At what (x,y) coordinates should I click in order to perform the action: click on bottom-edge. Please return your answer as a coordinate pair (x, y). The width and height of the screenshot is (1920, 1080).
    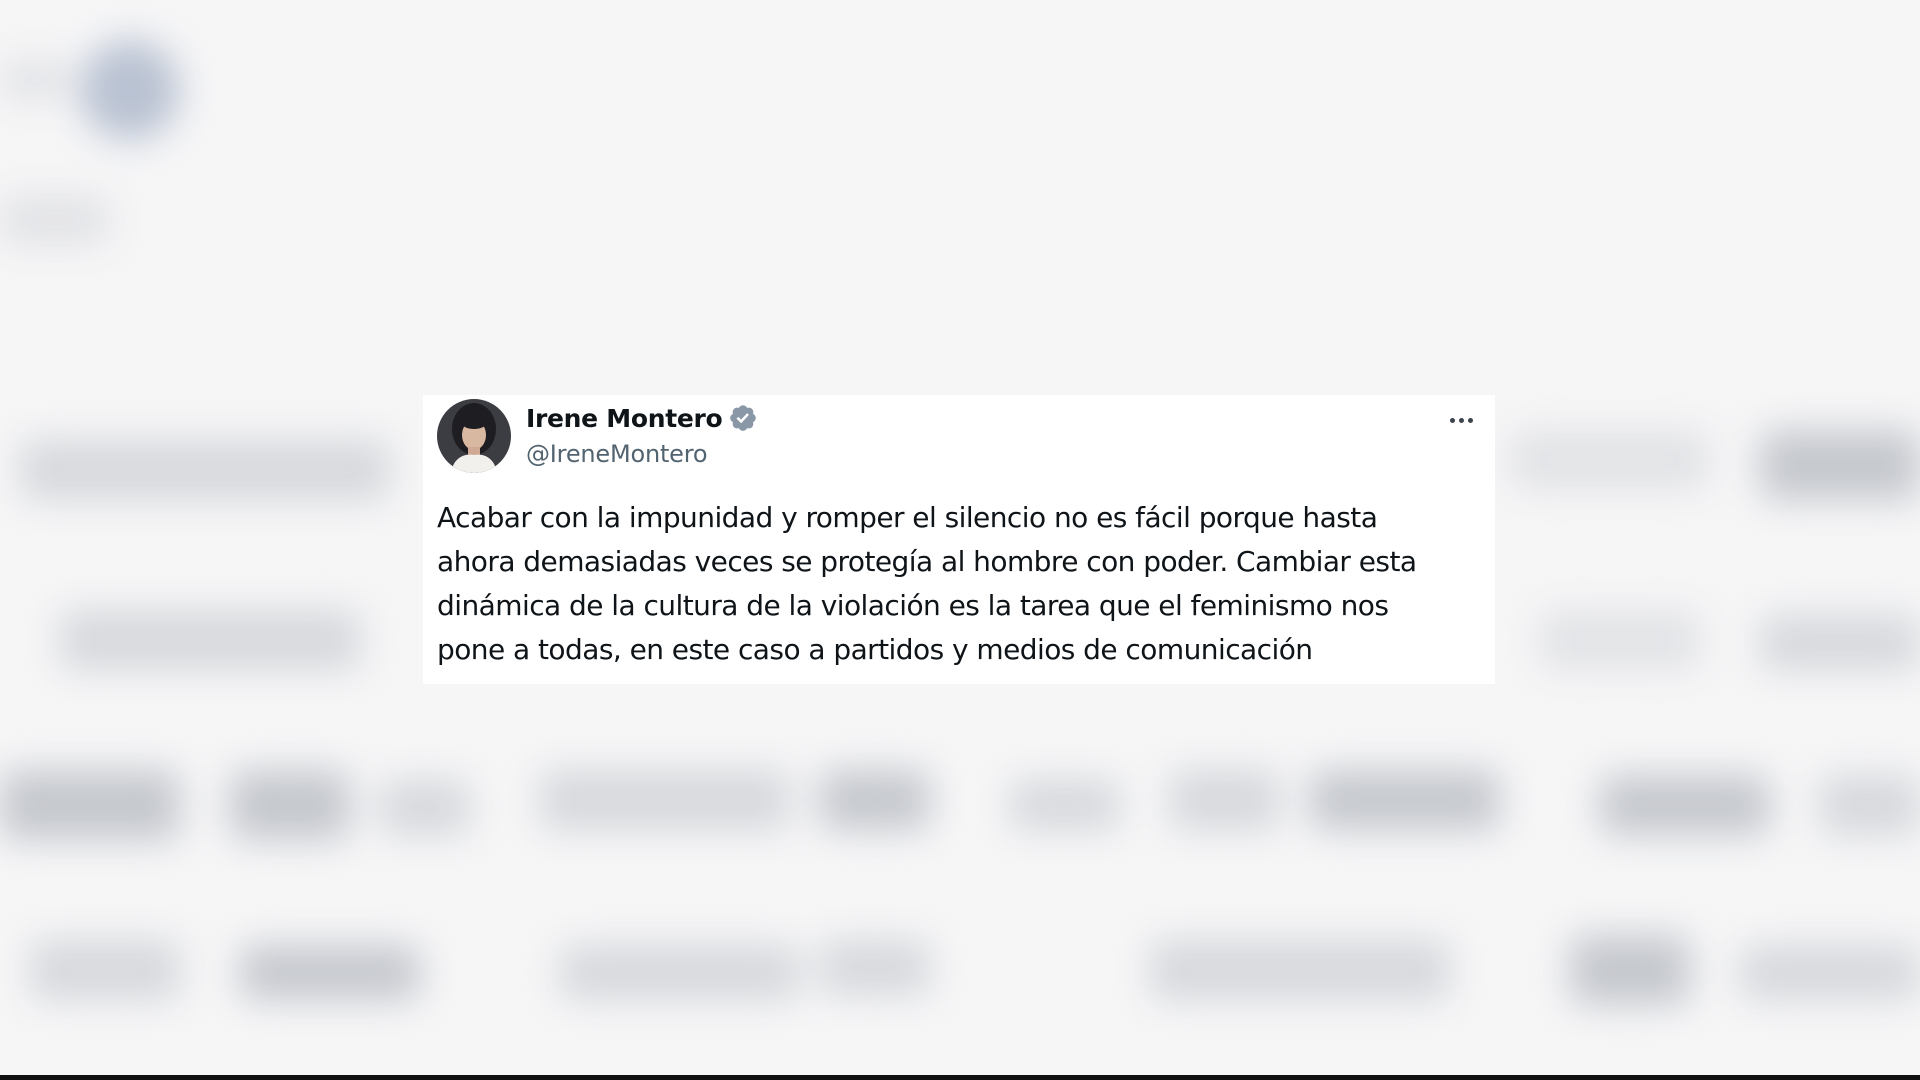
    Looking at the image, I should click on (960, 1077).